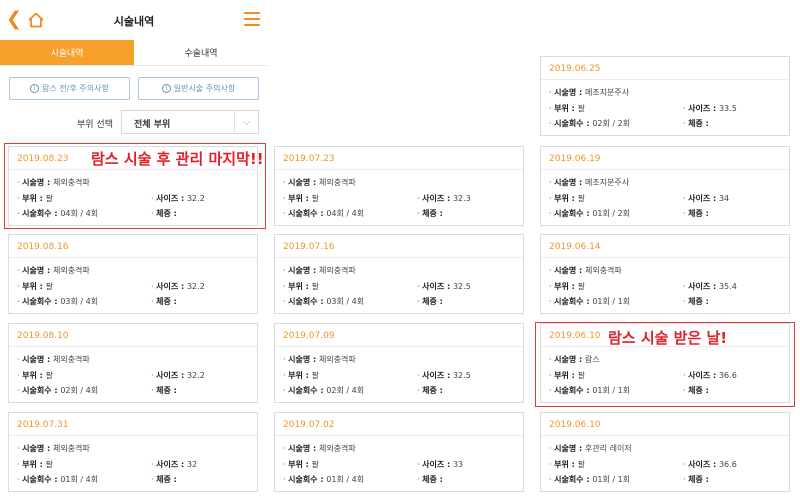 This screenshot has height=499, width=800. What do you see at coordinates (35, 88) in the screenshot?
I see `info-icon: !` at bounding box center [35, 88].